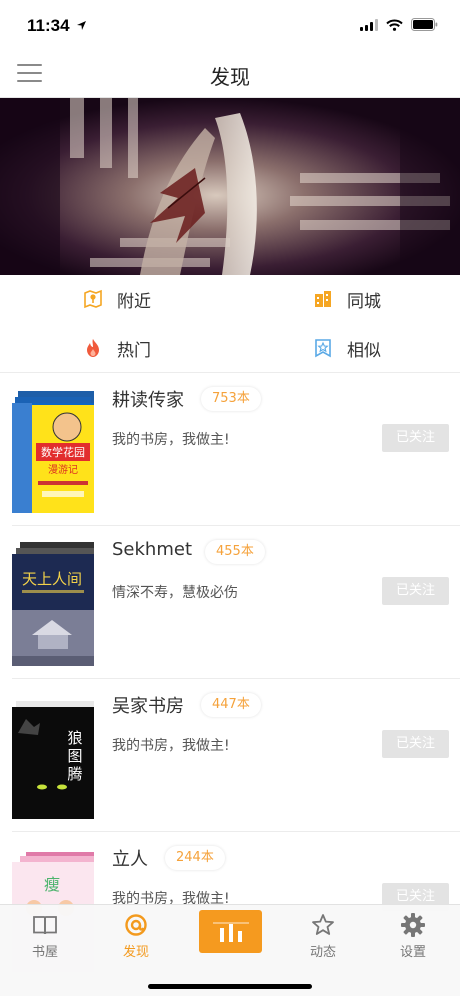 The width and height of the screenshot is (460, 996). Describe the element at coordinates (323, 348) in the screenshot. I see `bookmark-star-icon` at that location.